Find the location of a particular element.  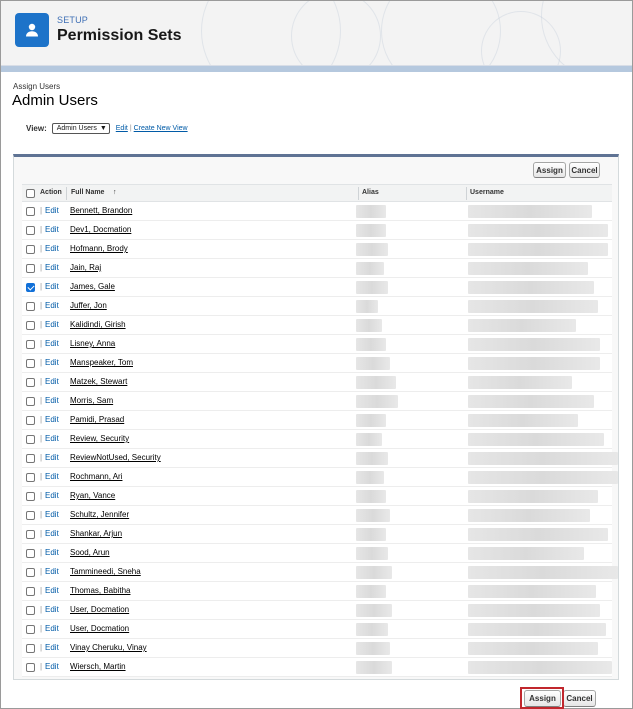

row-full-name-link: James, Gale is located at coordinates (92, 286).